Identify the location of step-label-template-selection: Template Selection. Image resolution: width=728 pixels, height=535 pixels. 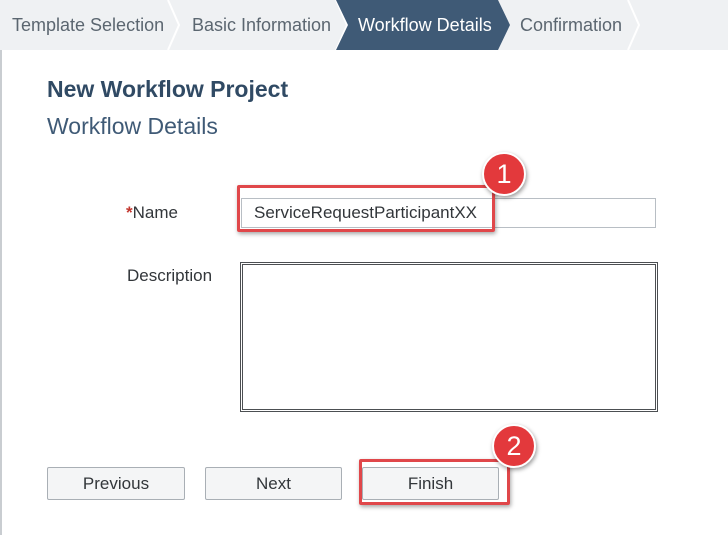
(88, 24).